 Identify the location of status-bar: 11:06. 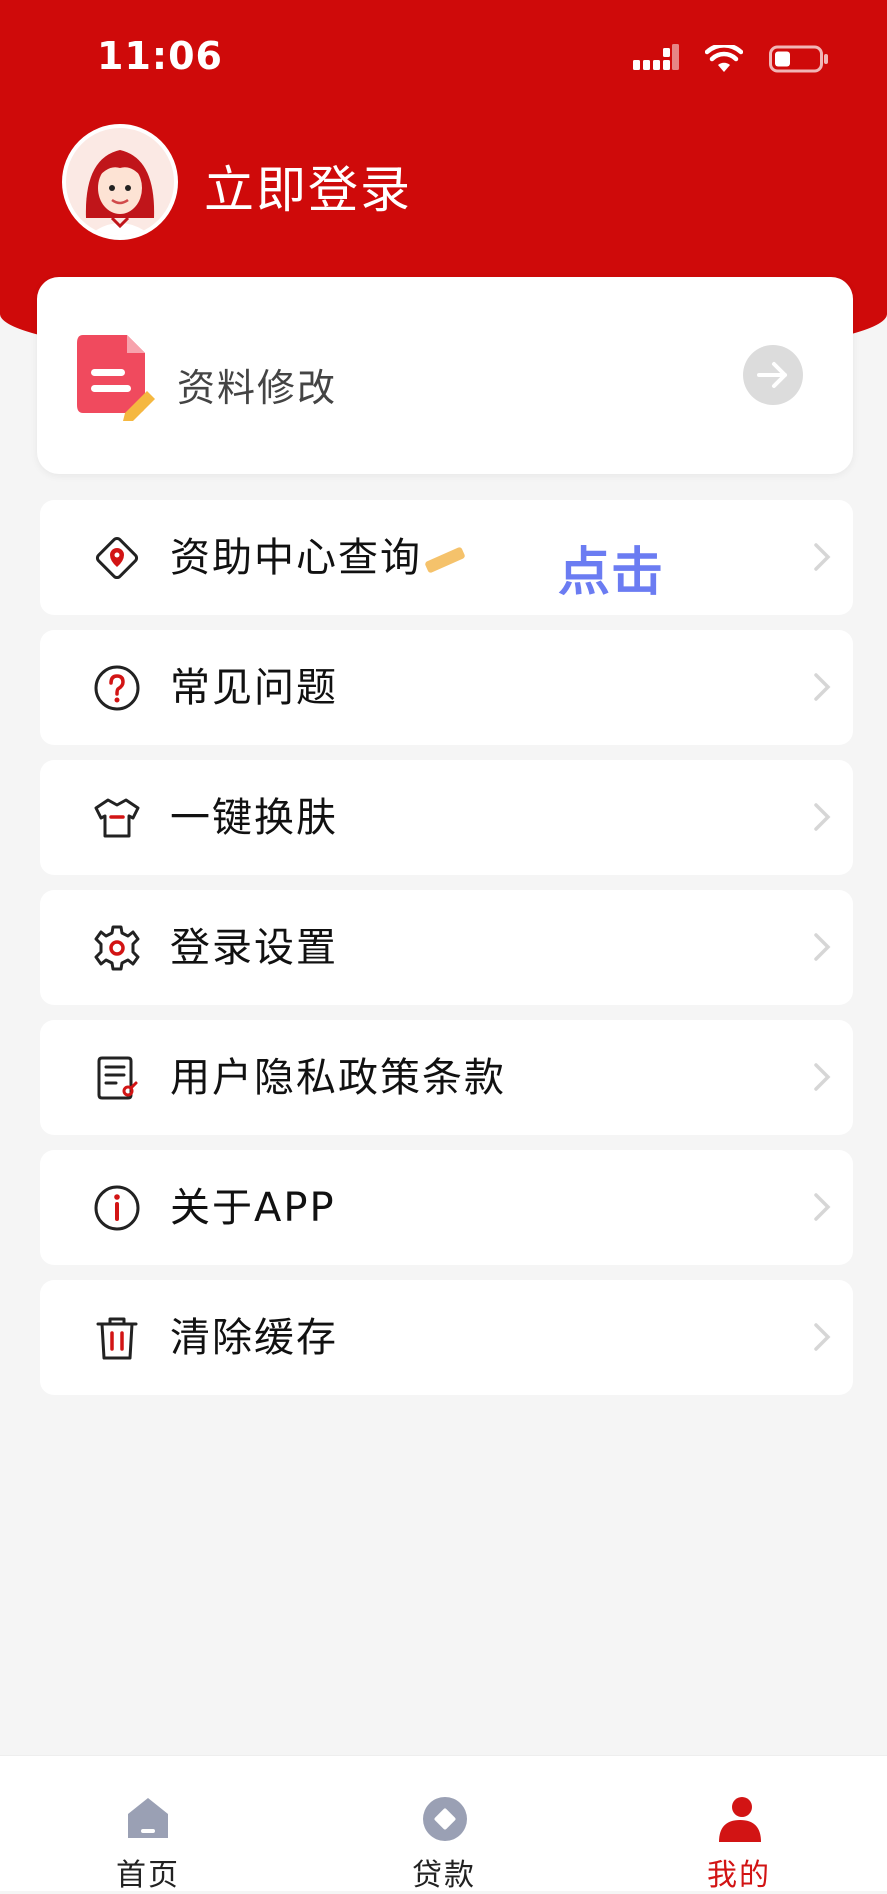
(443, 60).